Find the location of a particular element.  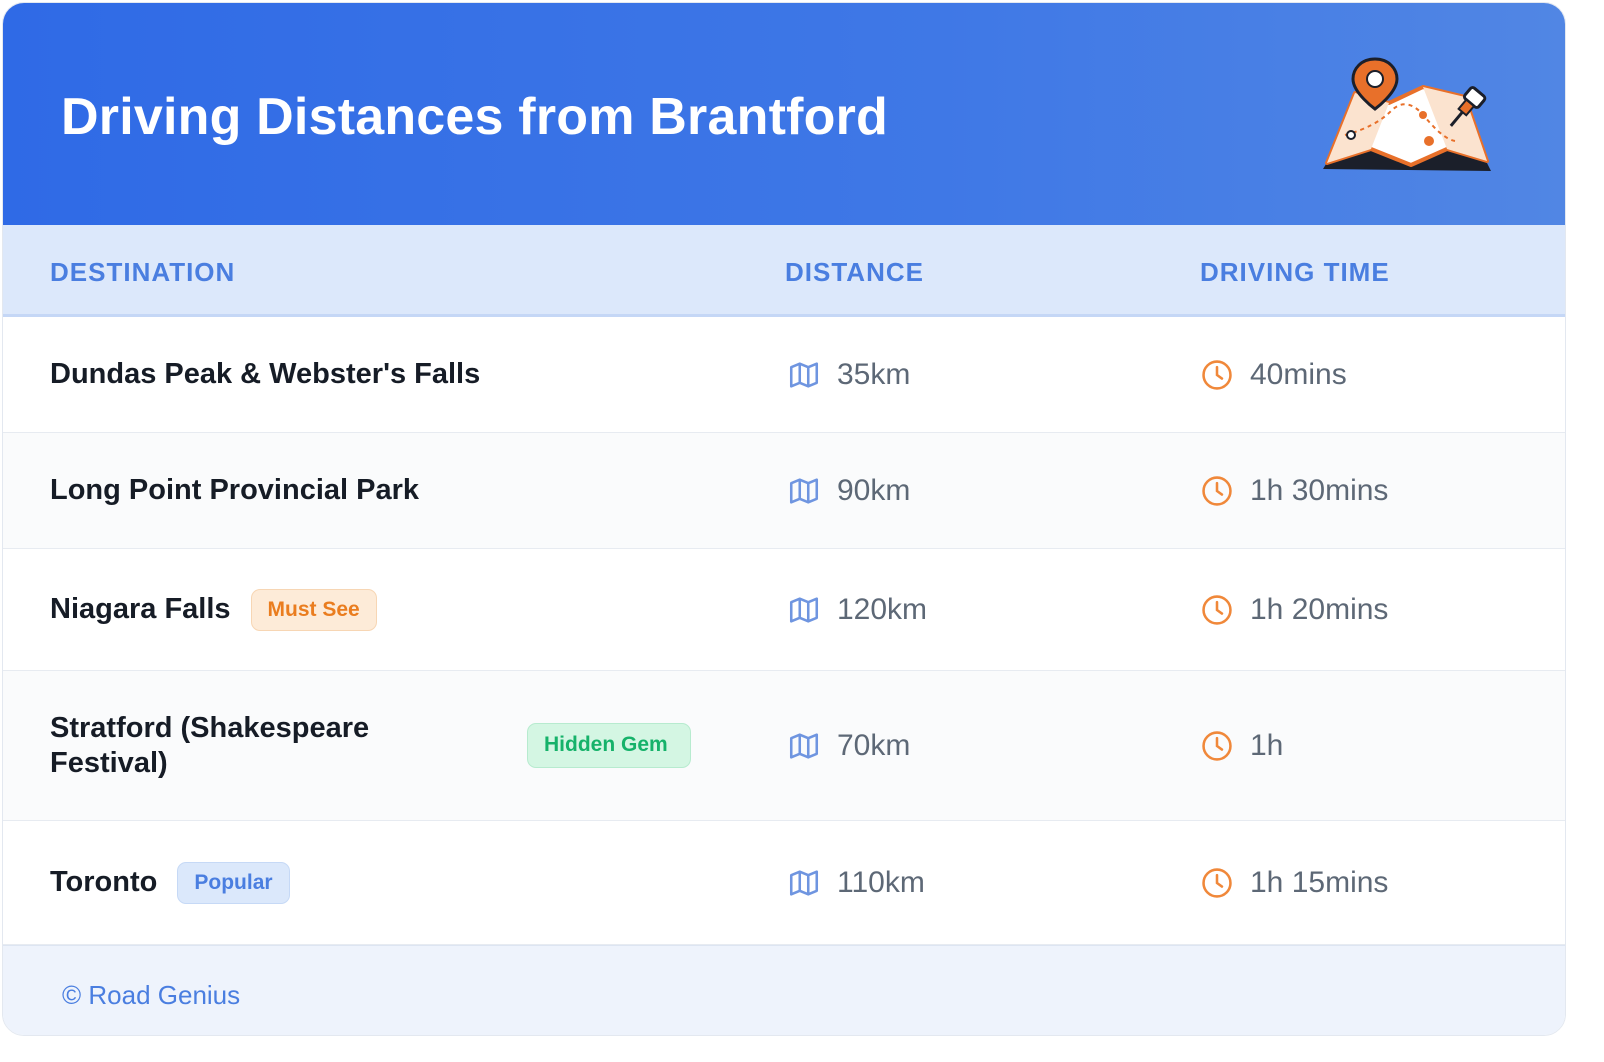

column-header-distance: DISTANCE is located at coordinates (854, 272).